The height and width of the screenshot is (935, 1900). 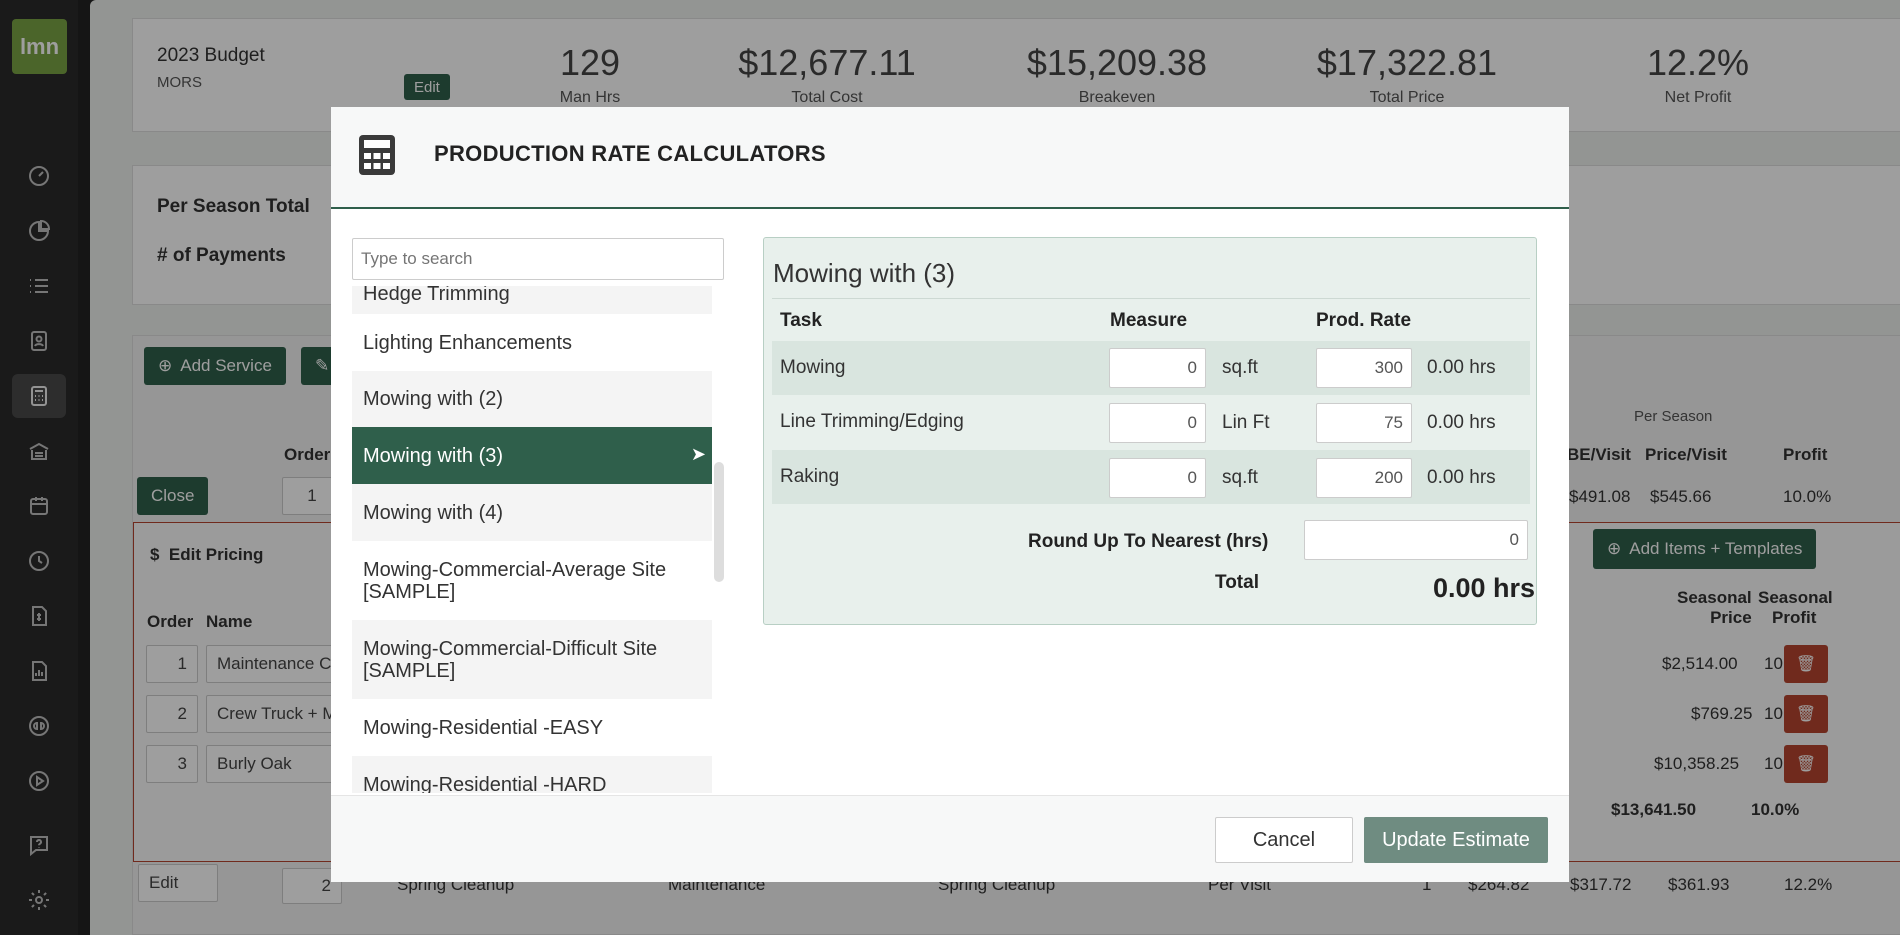 What do you see at coordinates (377, 155) in the screenshot?
I see `calculator-icon` at bounding box center [377, 155].